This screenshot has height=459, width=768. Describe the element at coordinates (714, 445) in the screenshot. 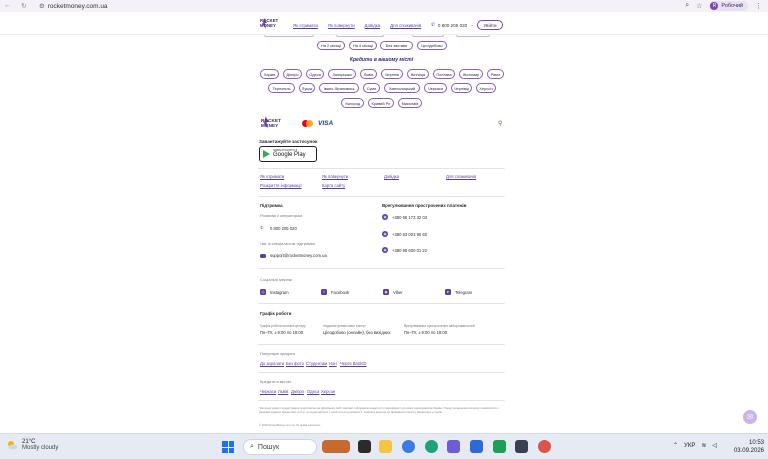

I see `volume-icon: ◁` at that location.